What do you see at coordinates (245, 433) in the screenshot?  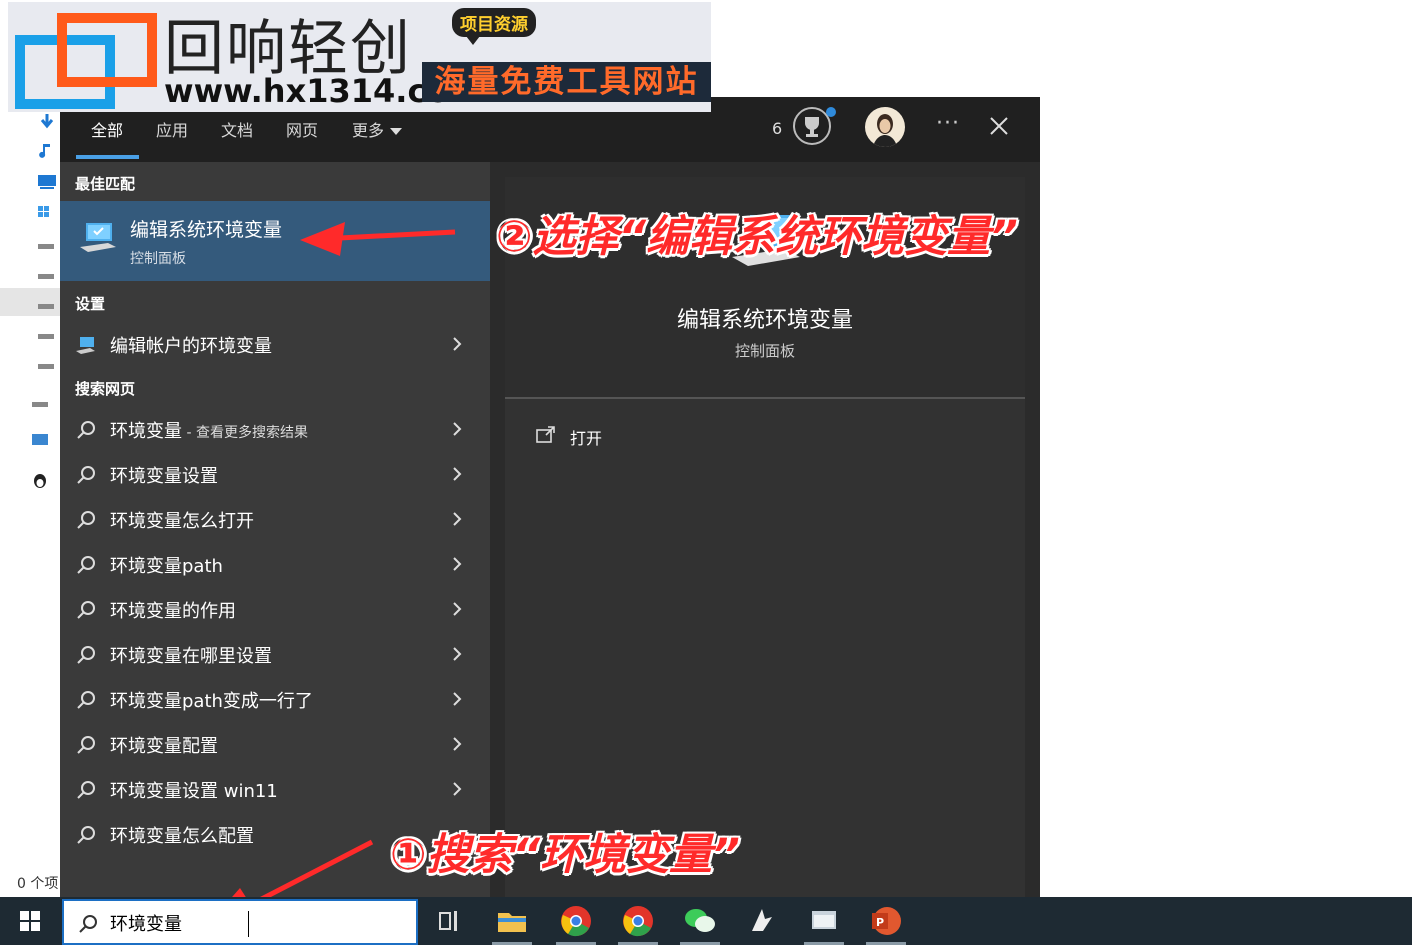 I see `web-result-suffix: - 查看更多搜索结果` at bounding box center [245, 433].